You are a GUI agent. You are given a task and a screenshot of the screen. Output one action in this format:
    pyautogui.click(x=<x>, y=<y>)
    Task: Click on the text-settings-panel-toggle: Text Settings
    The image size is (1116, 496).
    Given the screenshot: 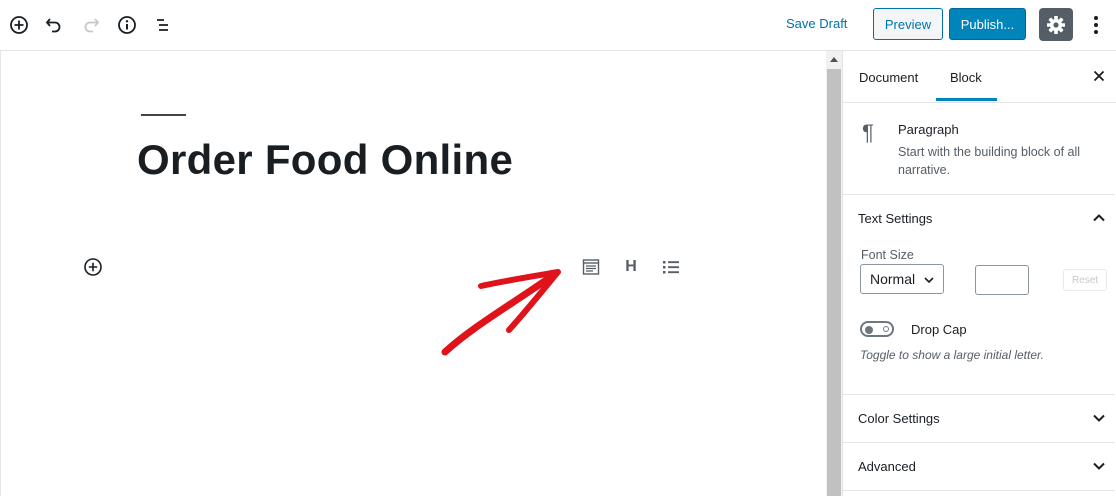 What is the action you would take?
    pyautogui.click(x=979, y=218)
    